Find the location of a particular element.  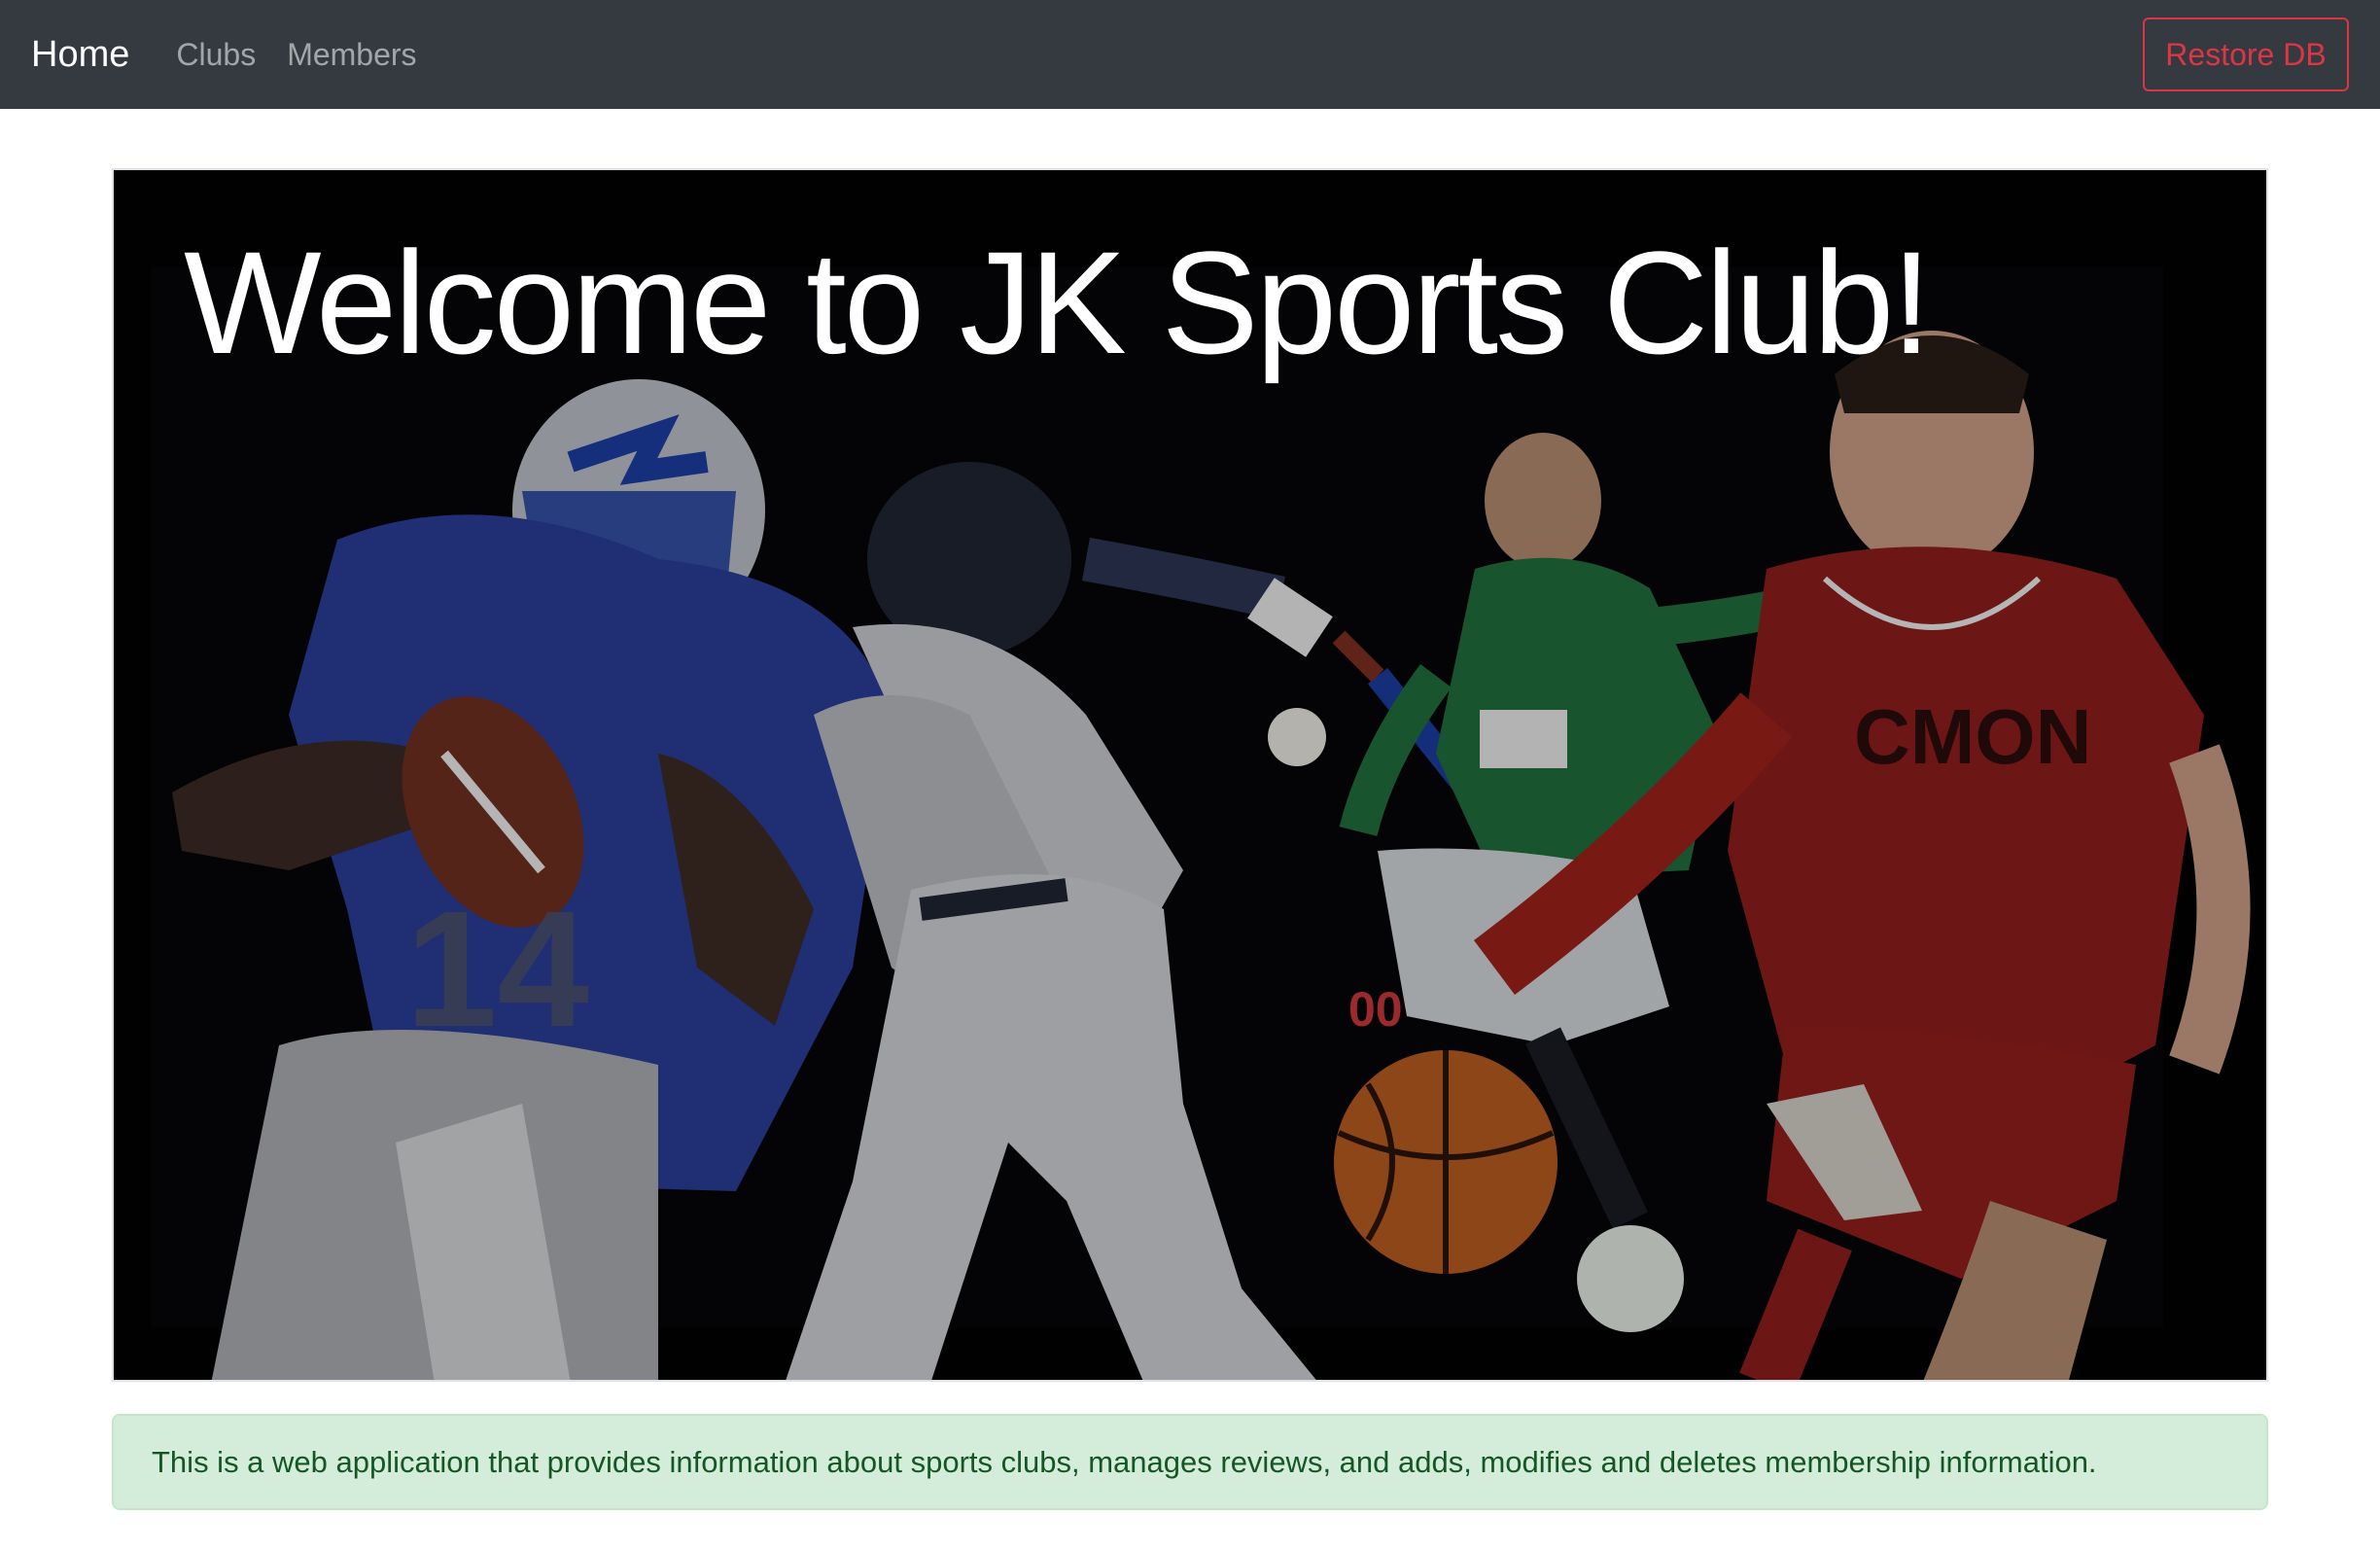

nav-members-link: Members is located at coordinates (351, 55).